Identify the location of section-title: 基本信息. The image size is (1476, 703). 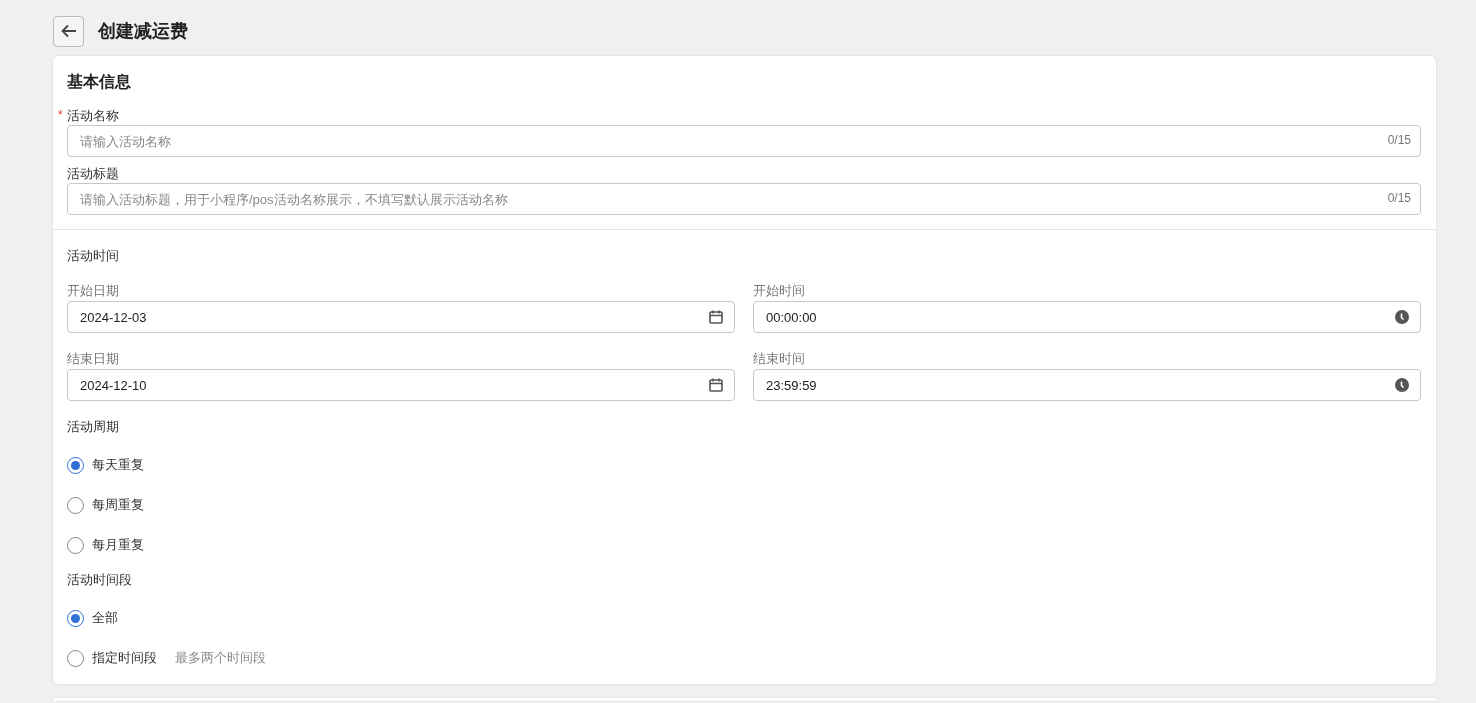
(99, 82).